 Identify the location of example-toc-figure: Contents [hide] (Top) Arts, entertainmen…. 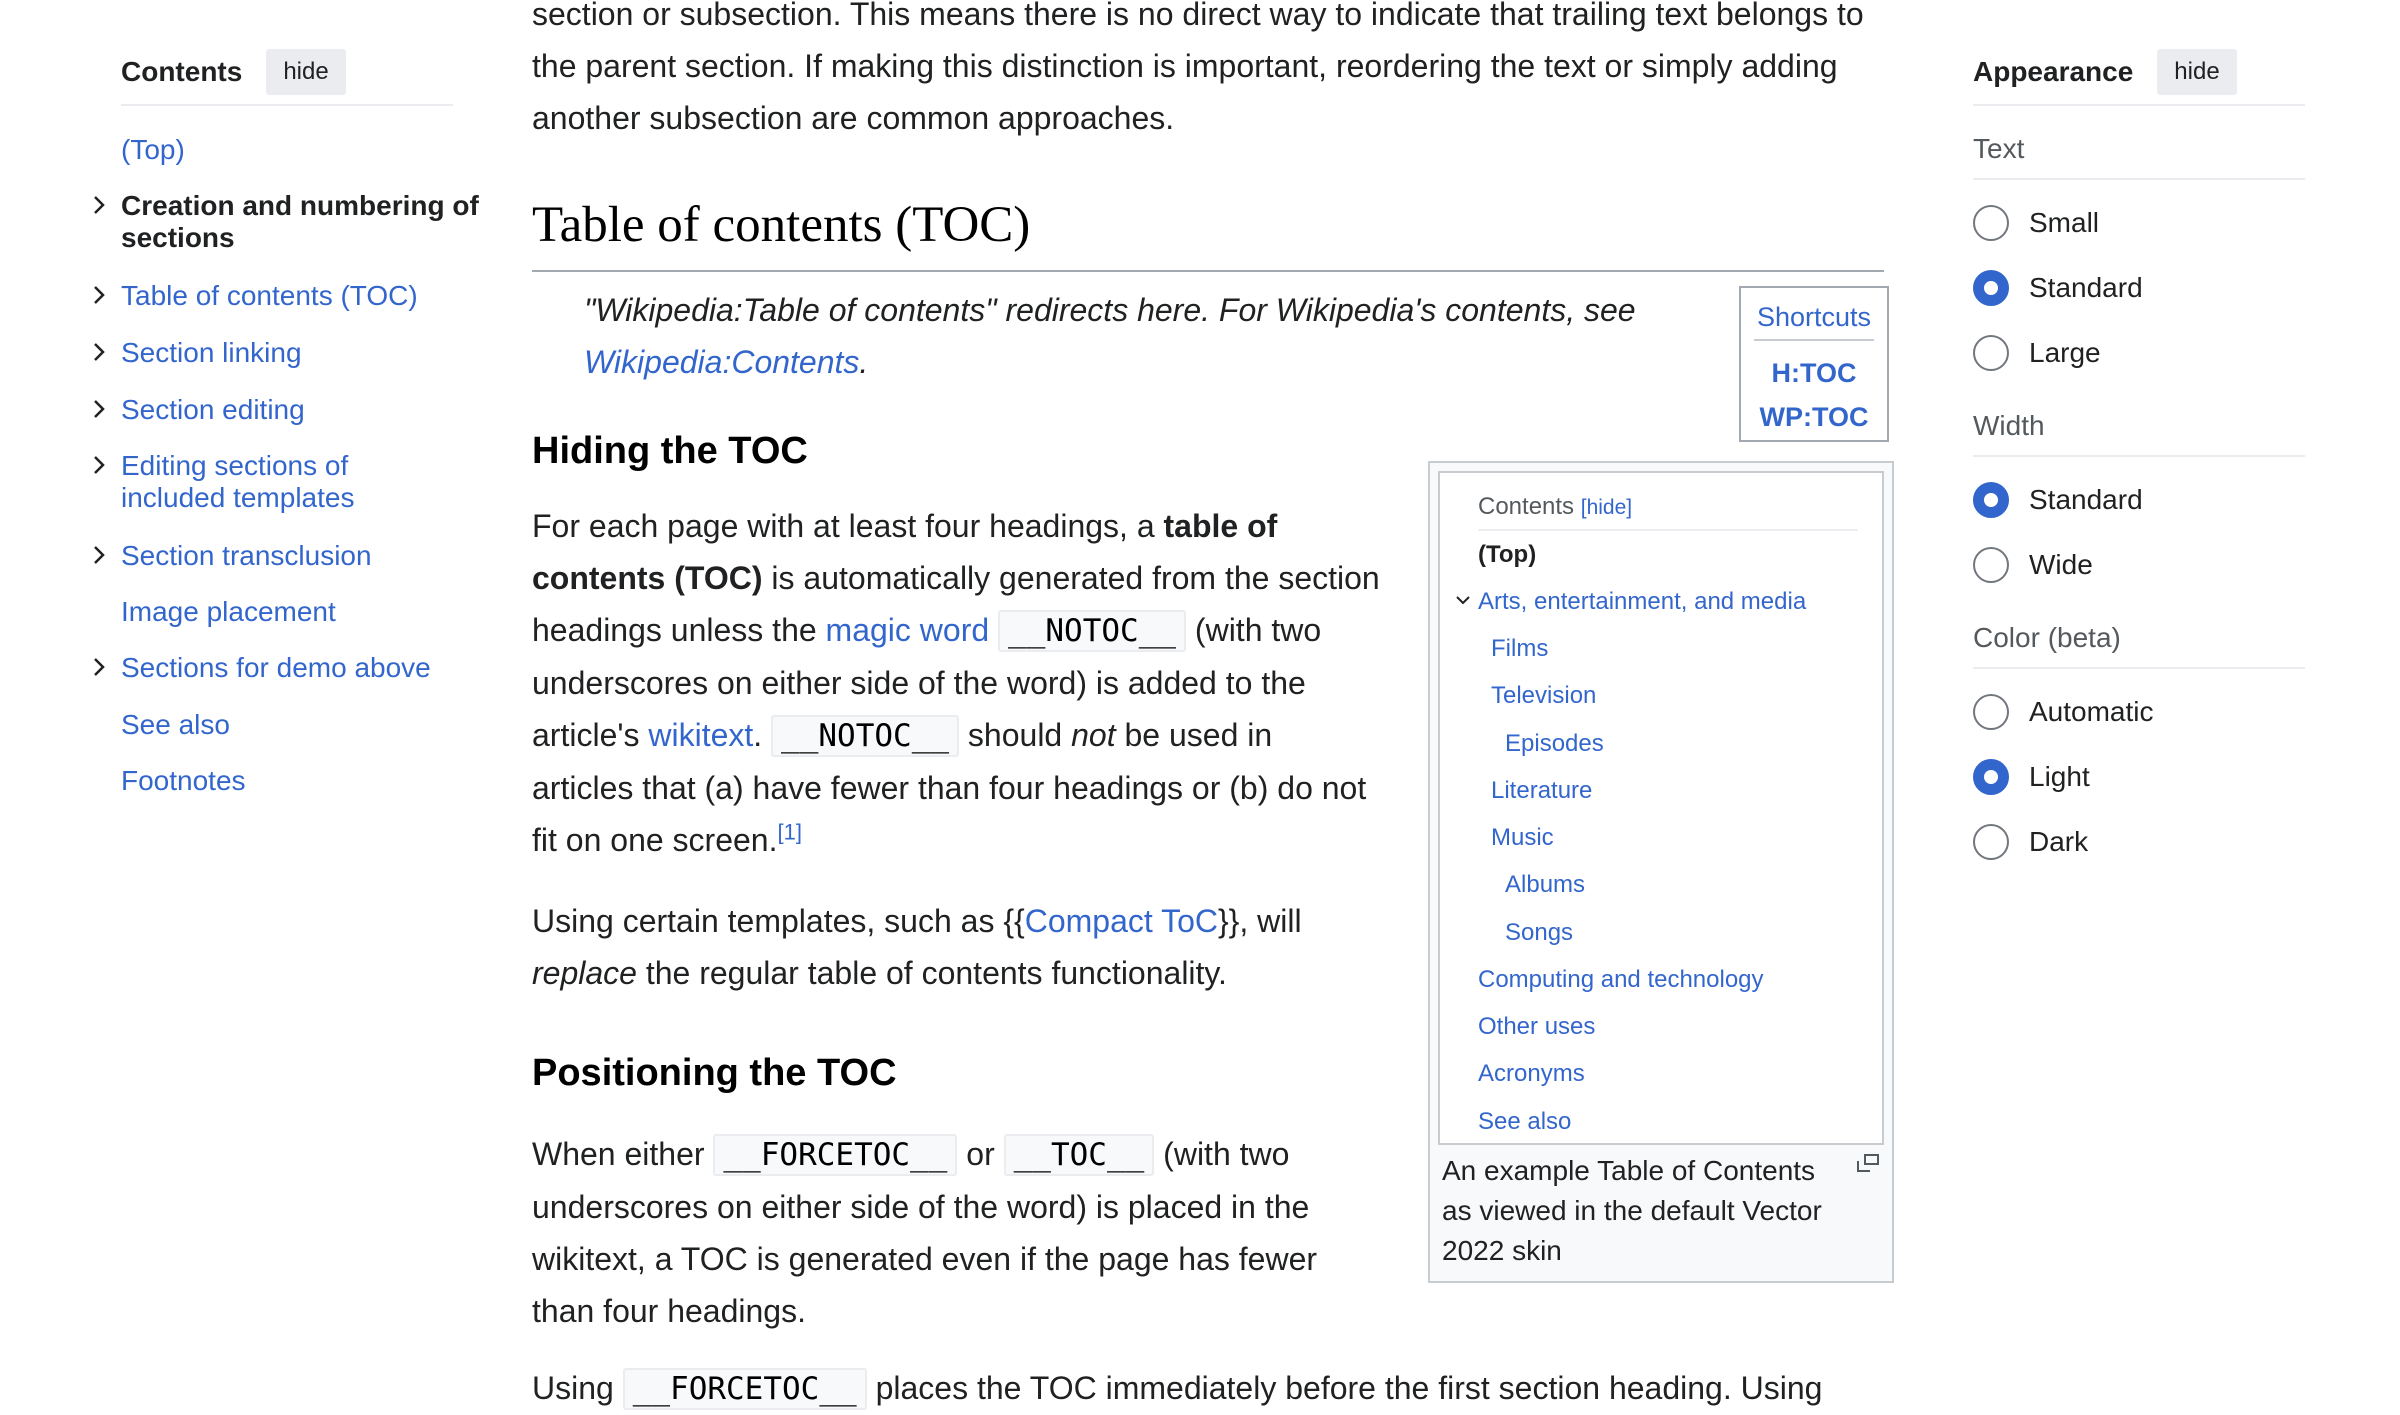
(1661, 872).